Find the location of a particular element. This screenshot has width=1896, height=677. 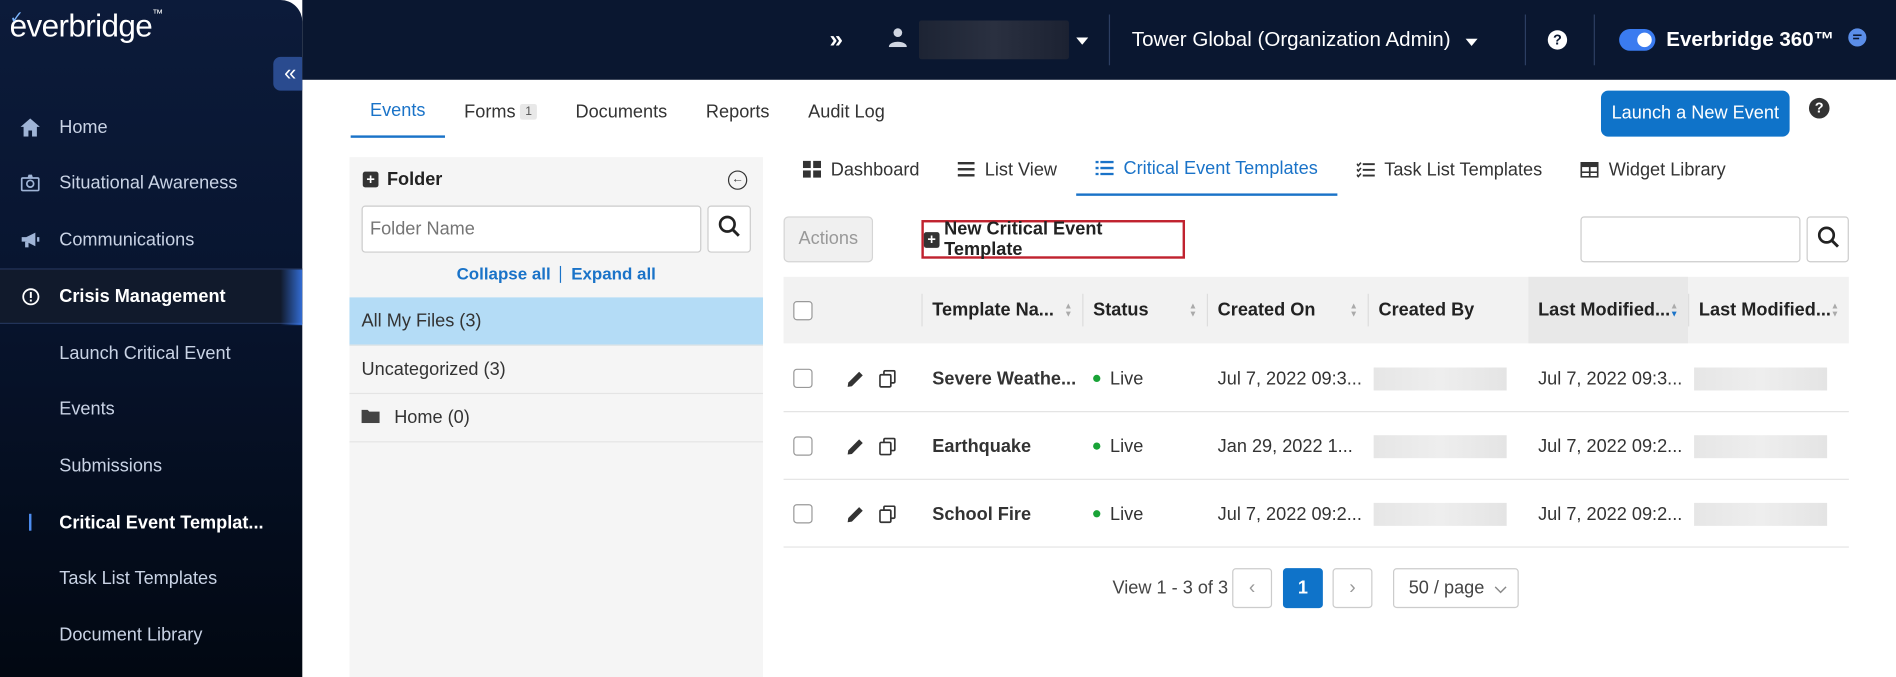

tab-audit-log: Audit Log is located at coordinates (846, 111).